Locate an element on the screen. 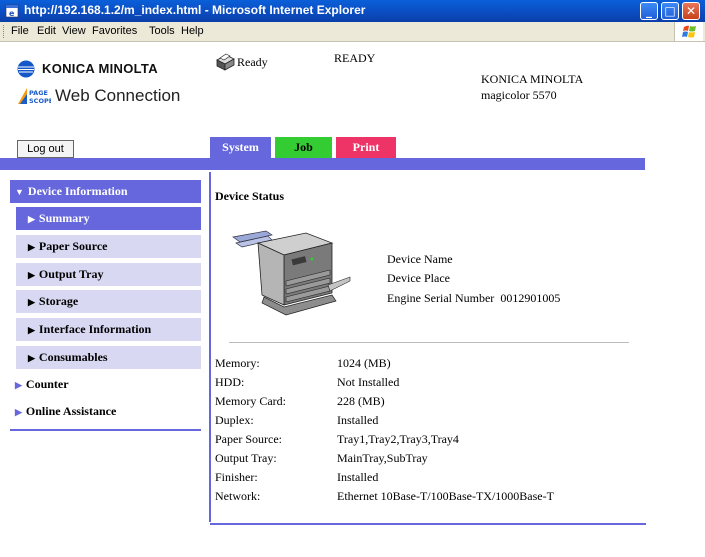 This screenshot has height=557, width=705. info-key: Memory Card: is located at coordinates (250, 401).